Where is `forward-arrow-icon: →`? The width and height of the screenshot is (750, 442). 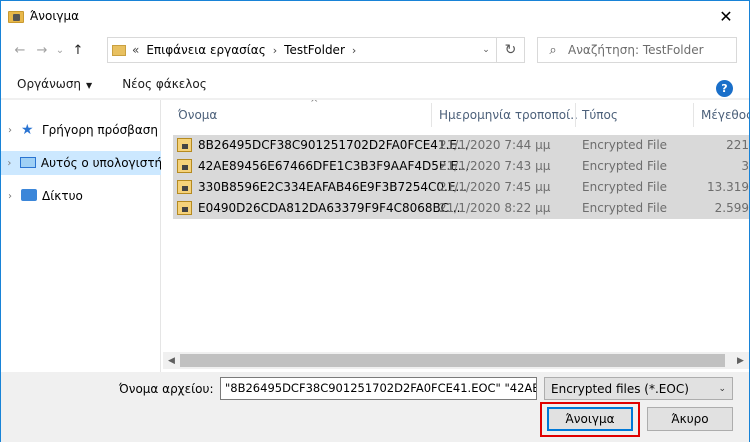
forward-arrow-icon: → is located at coordinates (42, 50).